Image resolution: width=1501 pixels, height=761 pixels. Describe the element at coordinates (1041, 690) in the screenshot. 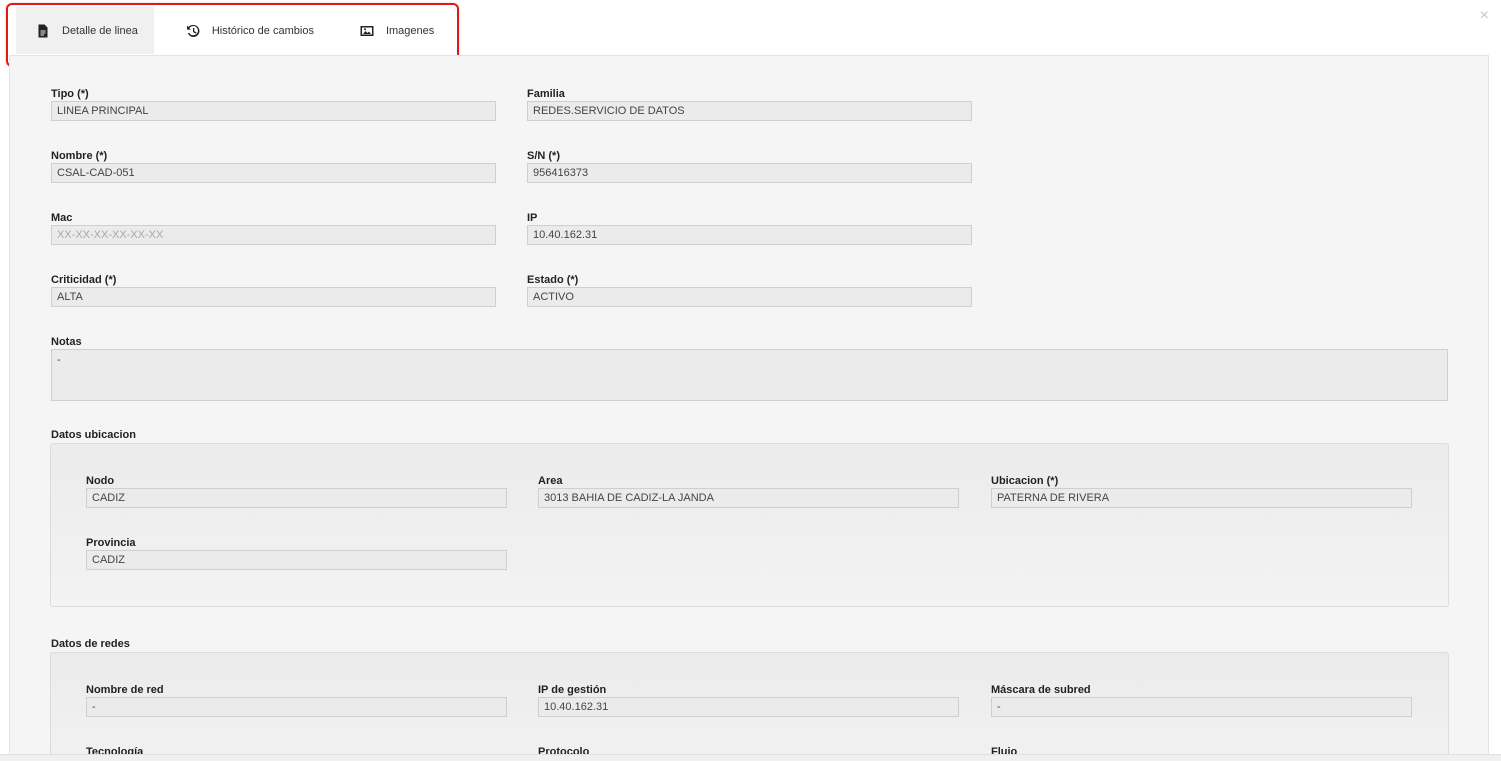

I see `mascara-label: Máscara de subred` at that location.